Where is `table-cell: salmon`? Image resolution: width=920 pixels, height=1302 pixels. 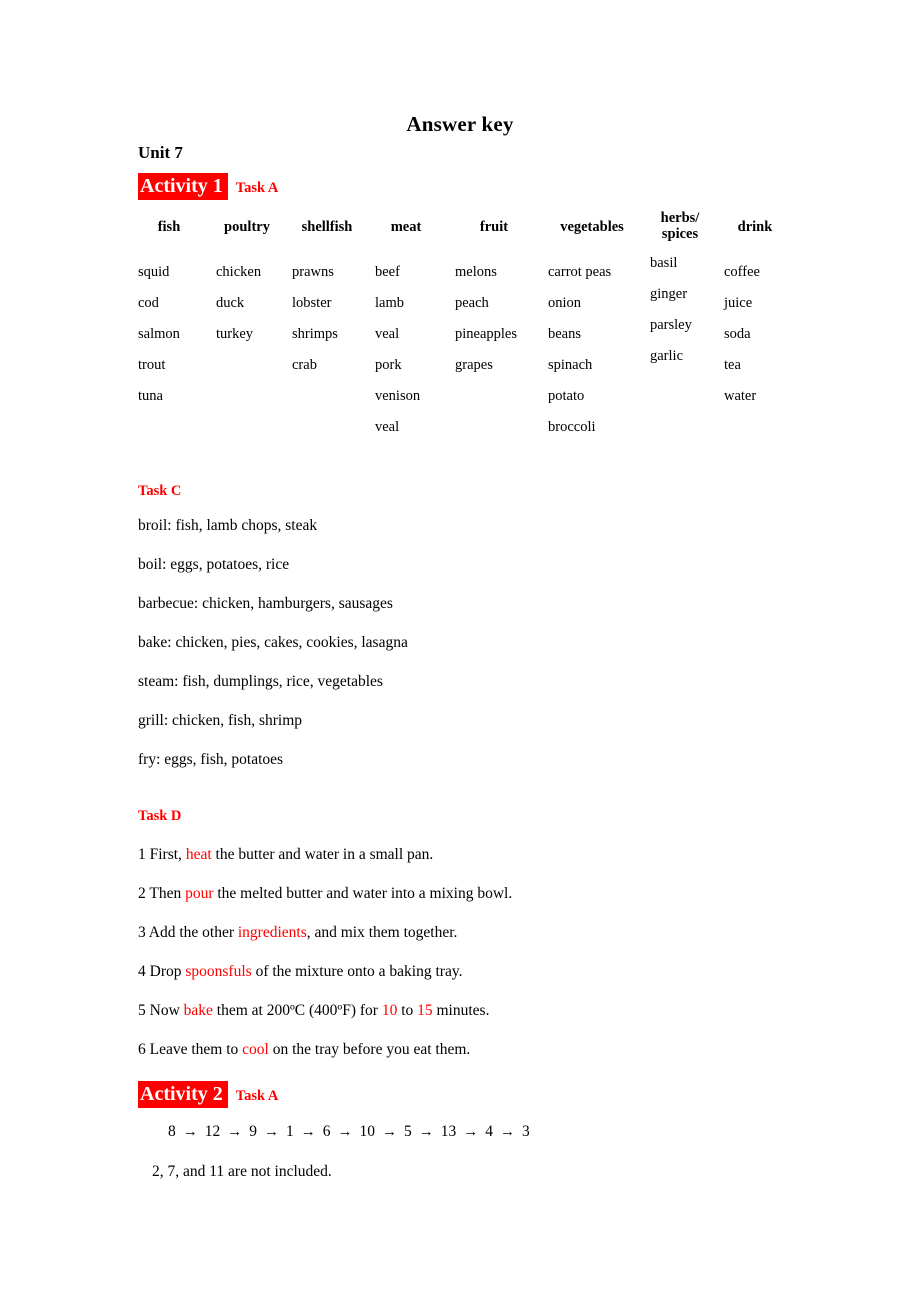
table-cell: salmon is located at coordinates (159, 334).